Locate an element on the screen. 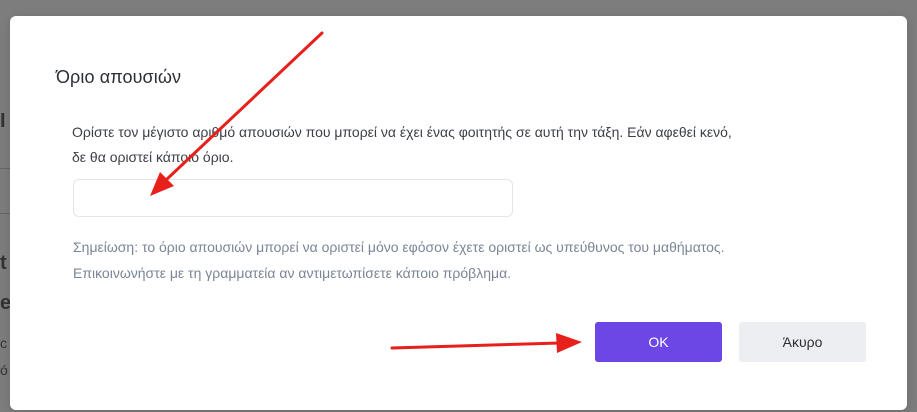 The image size is (917, 412). background-text-fragment: t is located at coordinates (3, 263).